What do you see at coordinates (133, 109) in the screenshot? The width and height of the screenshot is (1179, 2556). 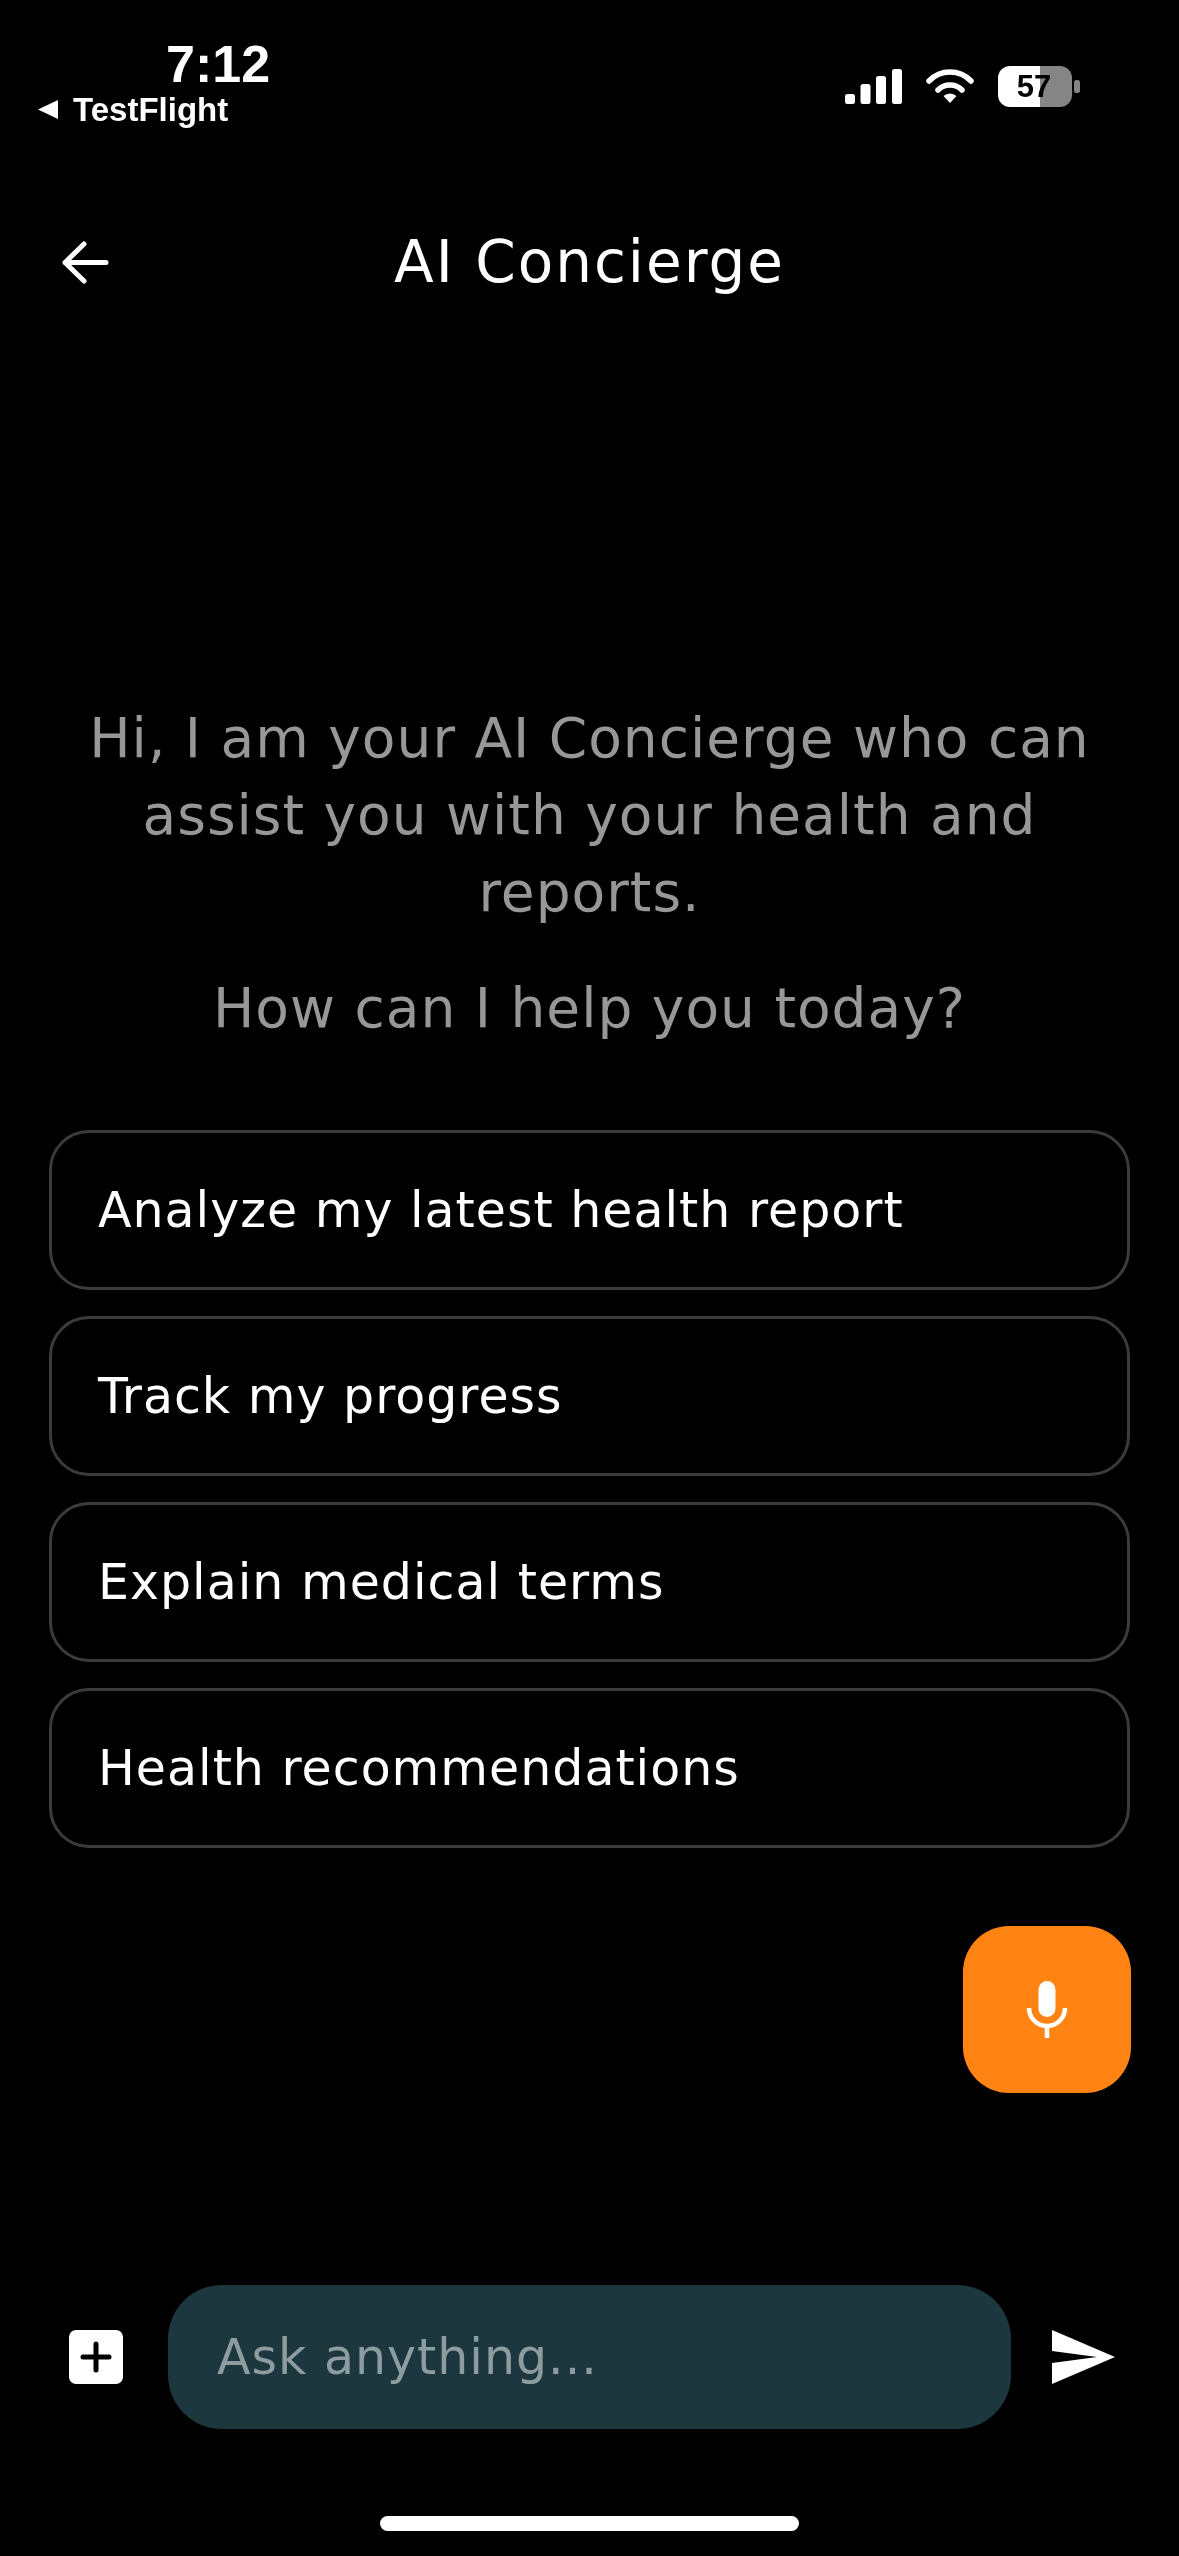 I see `app-back-link: TestFlight` at bounding box center [133, 109].